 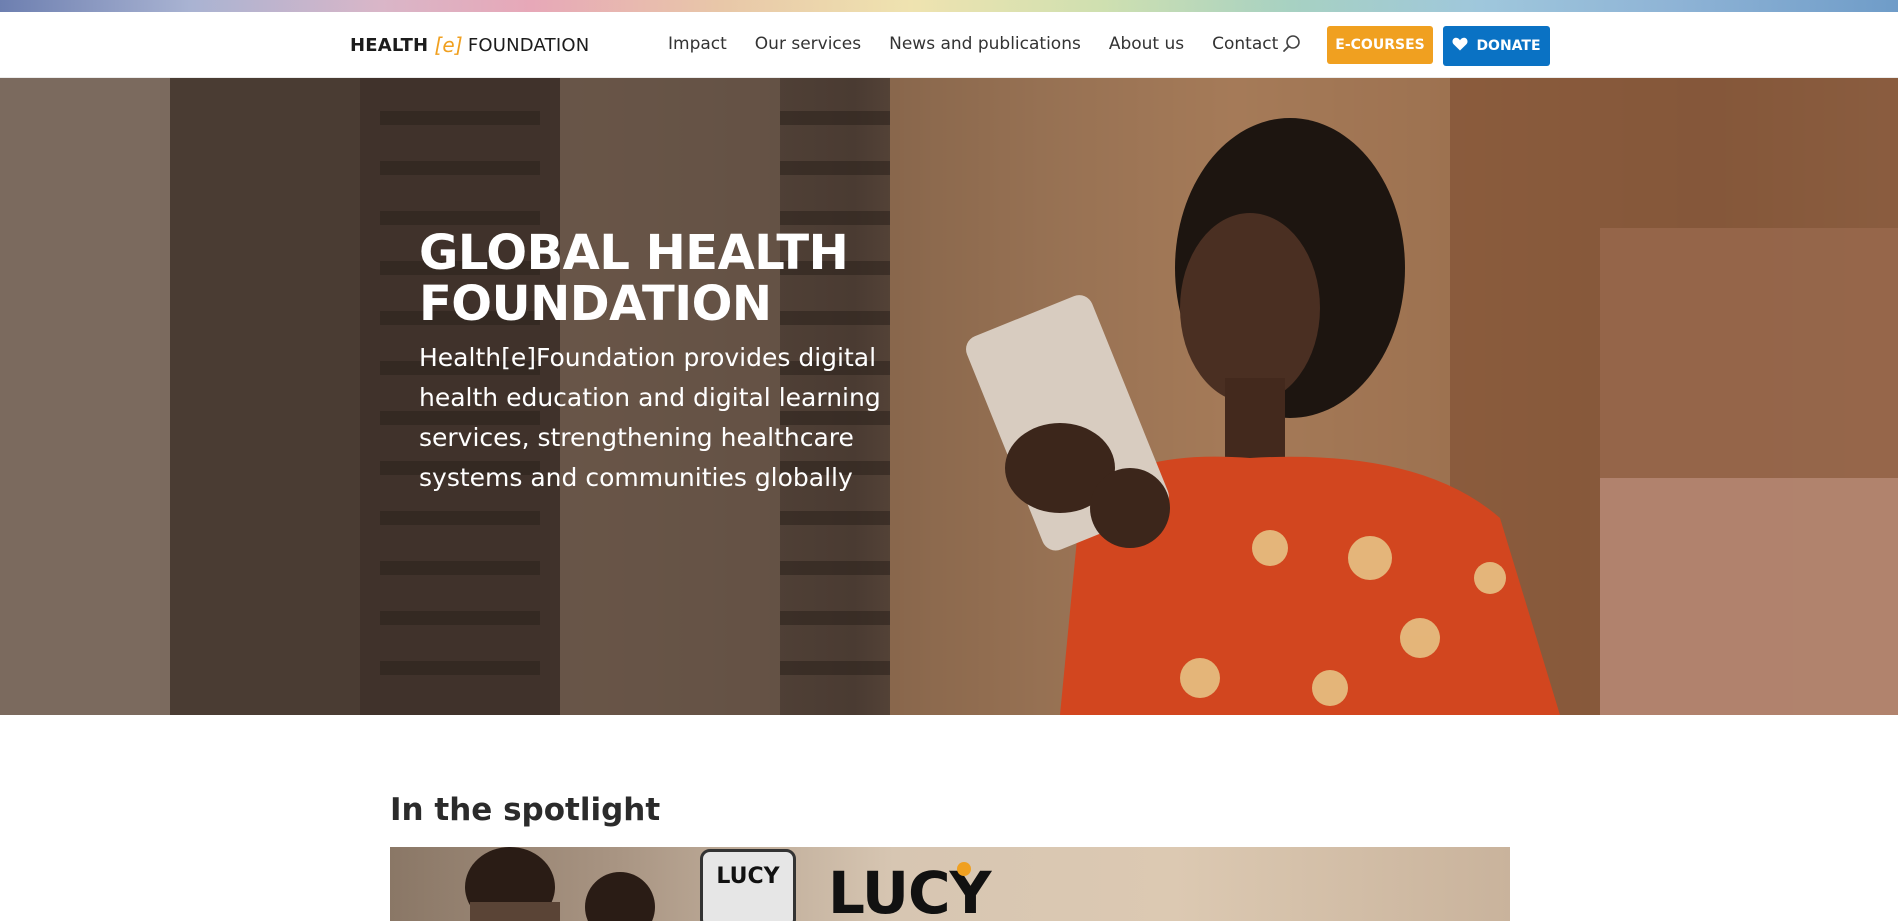 What do you see at coordinates (697, 44) in the screenshot?
I see `nav-impact: Impact` at bounding box center [697, 44].